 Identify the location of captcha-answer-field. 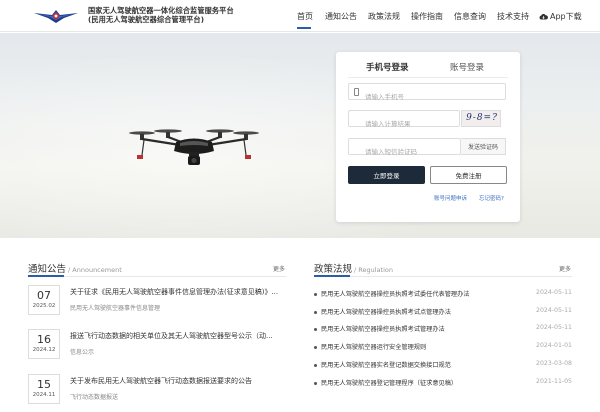
(404, 121).